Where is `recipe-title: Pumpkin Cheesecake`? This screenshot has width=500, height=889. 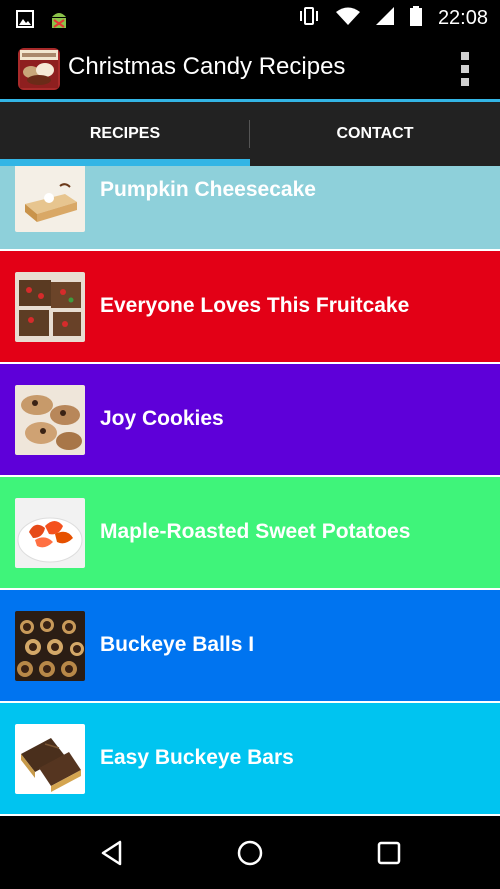
recipe-title: Pumpkin Cheesecake is located at coordinates (208, 189).